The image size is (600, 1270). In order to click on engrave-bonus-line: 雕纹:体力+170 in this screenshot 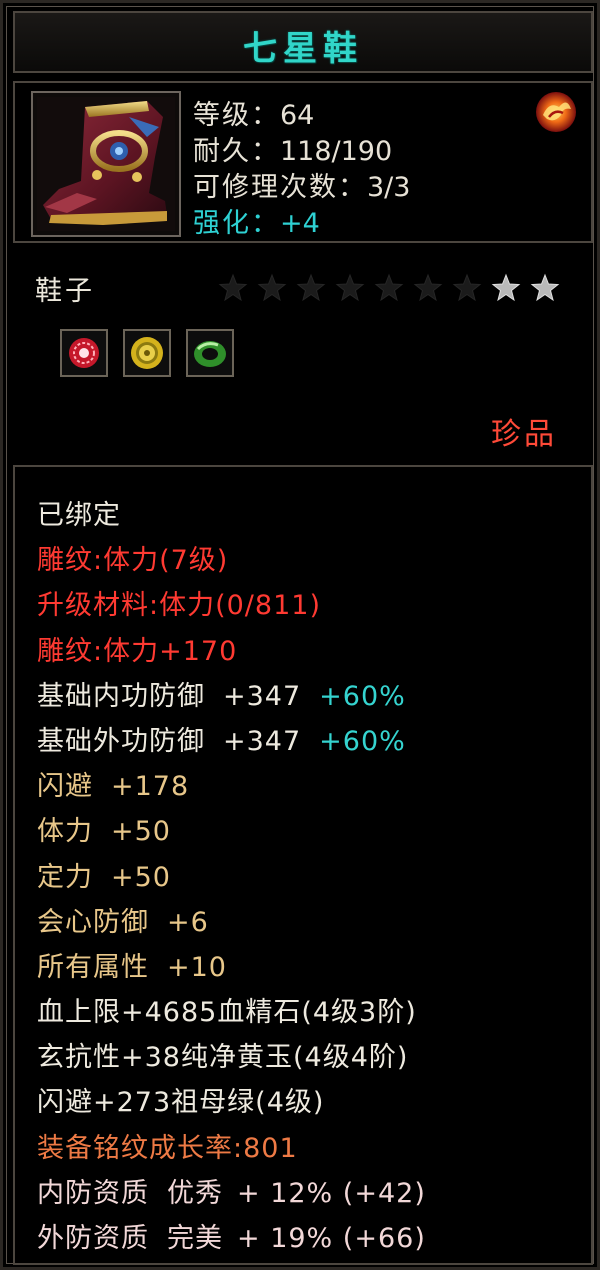, I will do `click(137, 651)`.